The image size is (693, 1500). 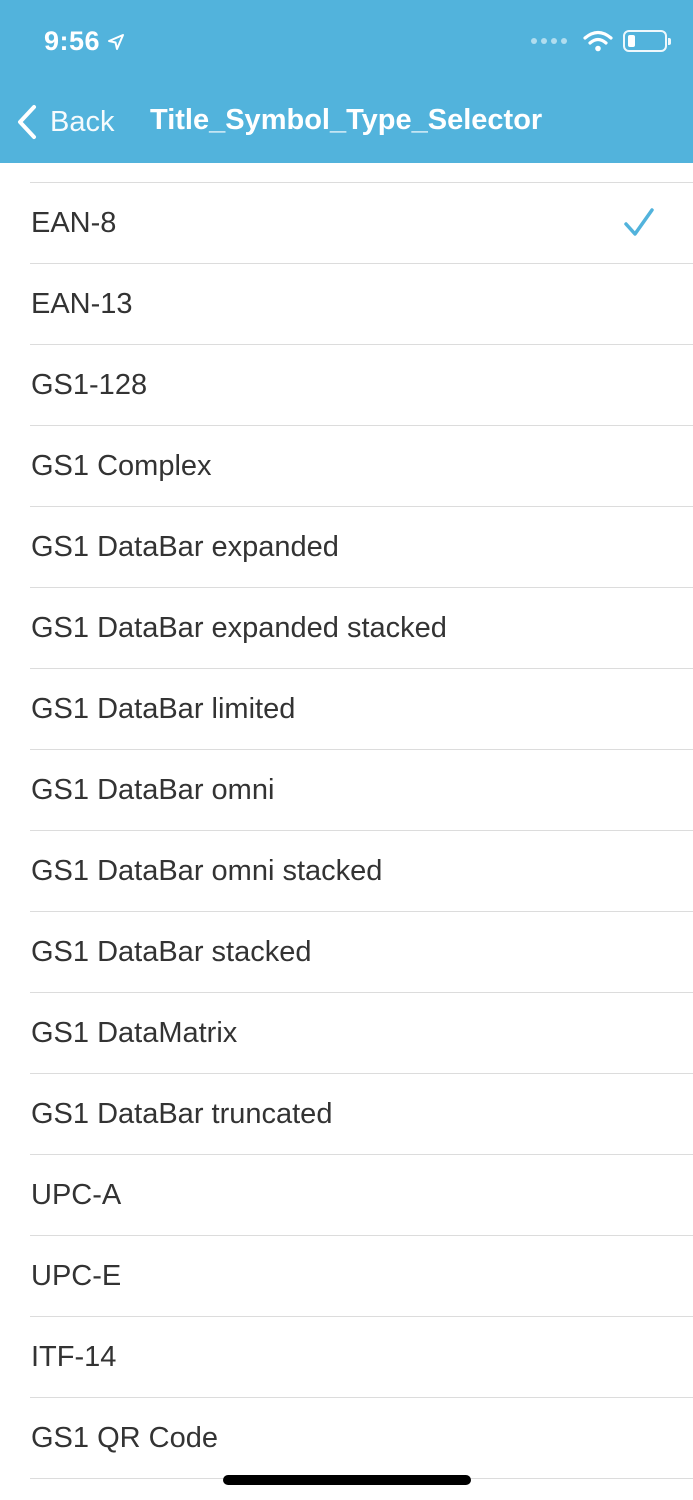 I want to click on list-item: GS1 DataBar expanded, so click(x=346, y=547).